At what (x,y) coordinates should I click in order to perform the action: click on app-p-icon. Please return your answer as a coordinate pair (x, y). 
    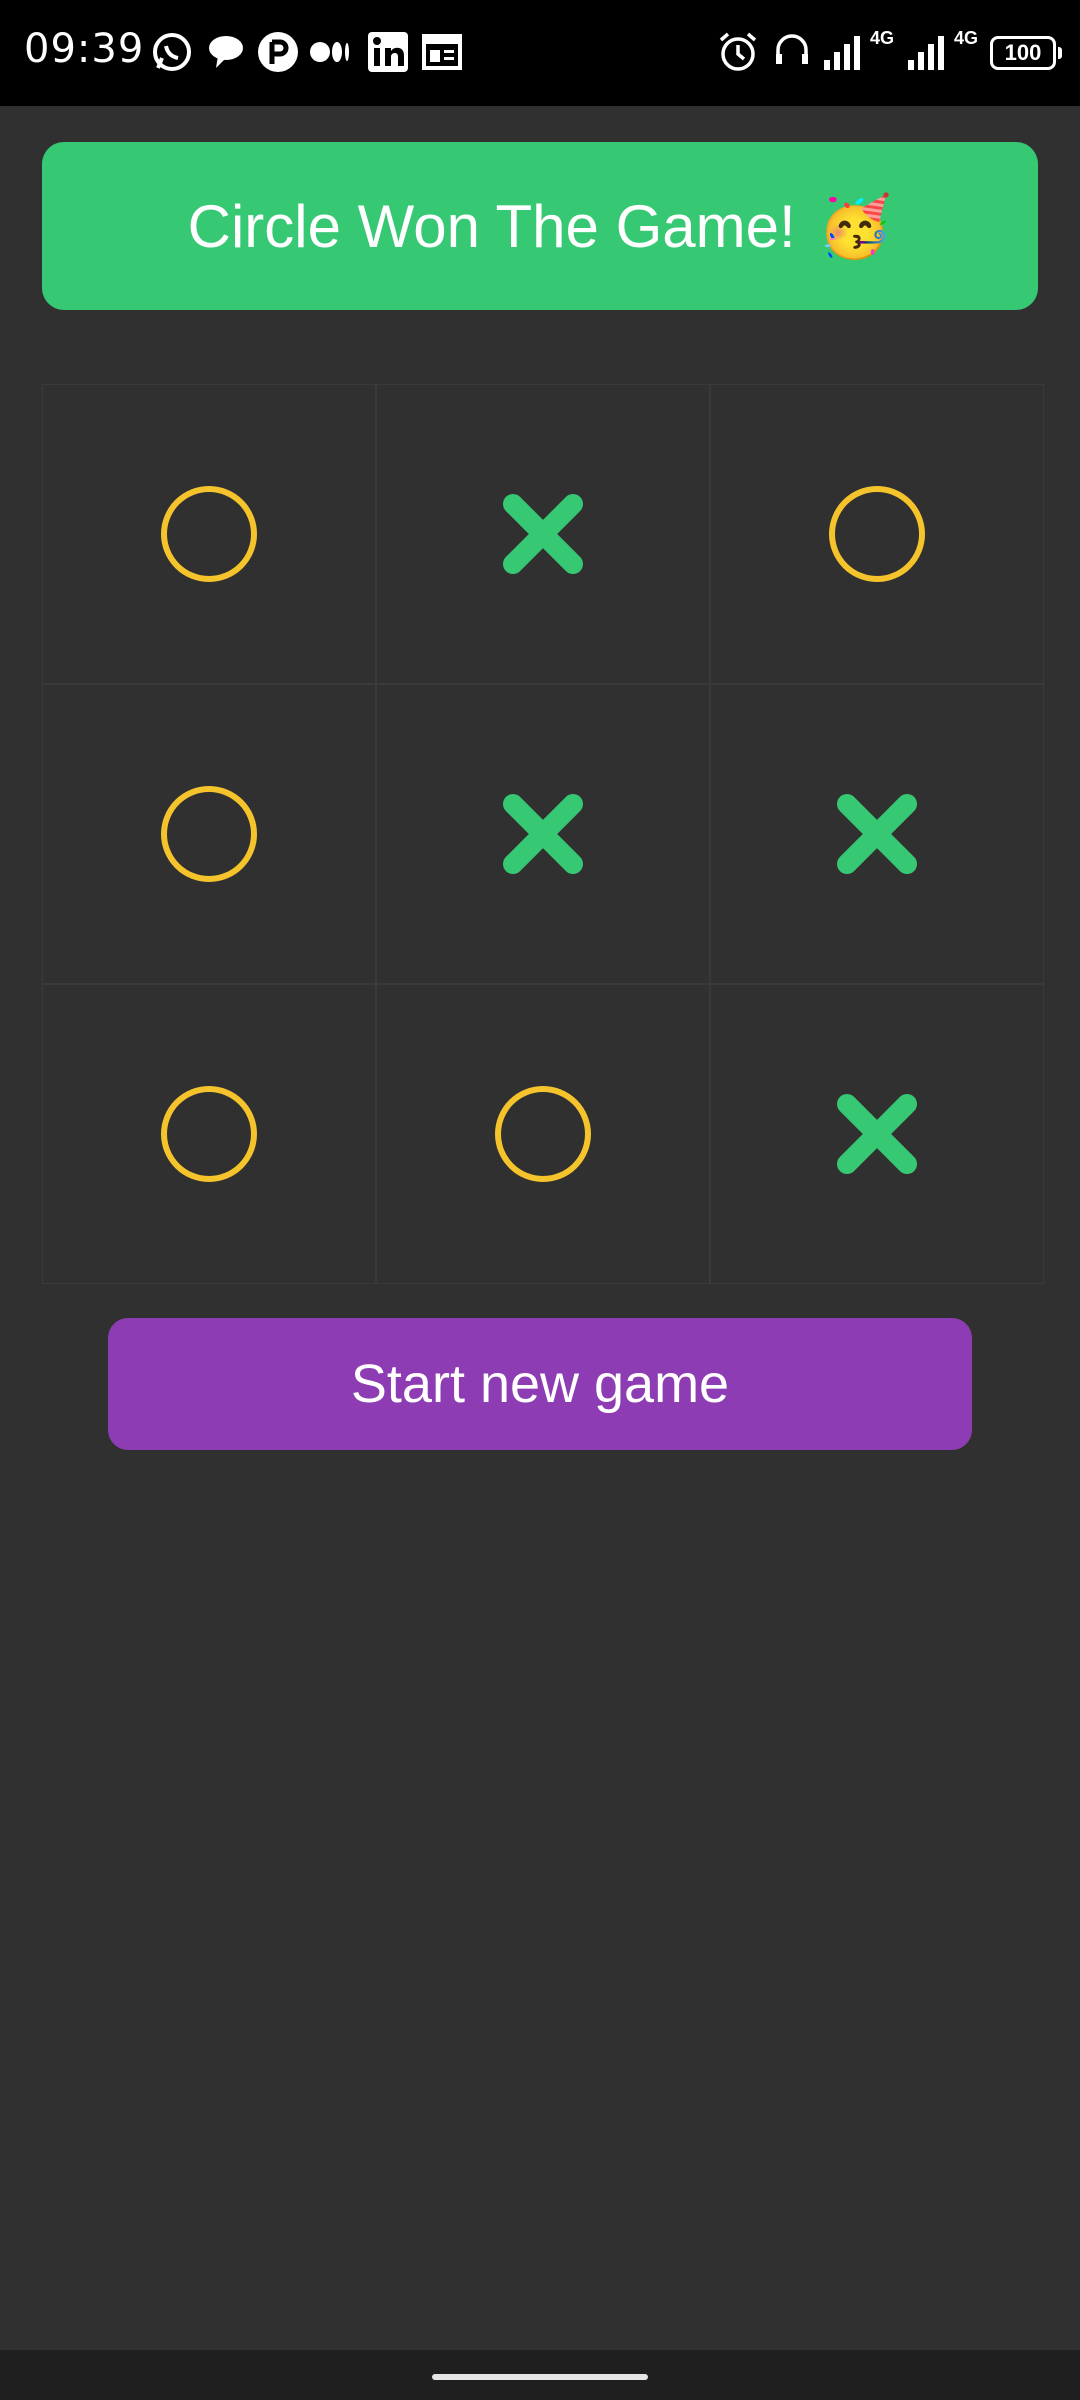
    Looking at the image, I should click on (278, 52).